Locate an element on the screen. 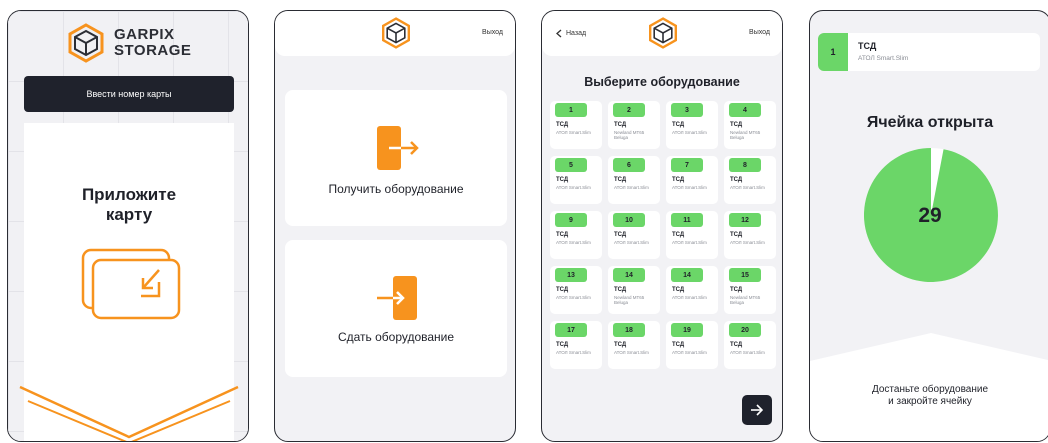 This screenshot has height=443, width=1048. equipment-cell: 7 ТСД АТОЛ Smart.Slim is located at coordinates (692, 180).